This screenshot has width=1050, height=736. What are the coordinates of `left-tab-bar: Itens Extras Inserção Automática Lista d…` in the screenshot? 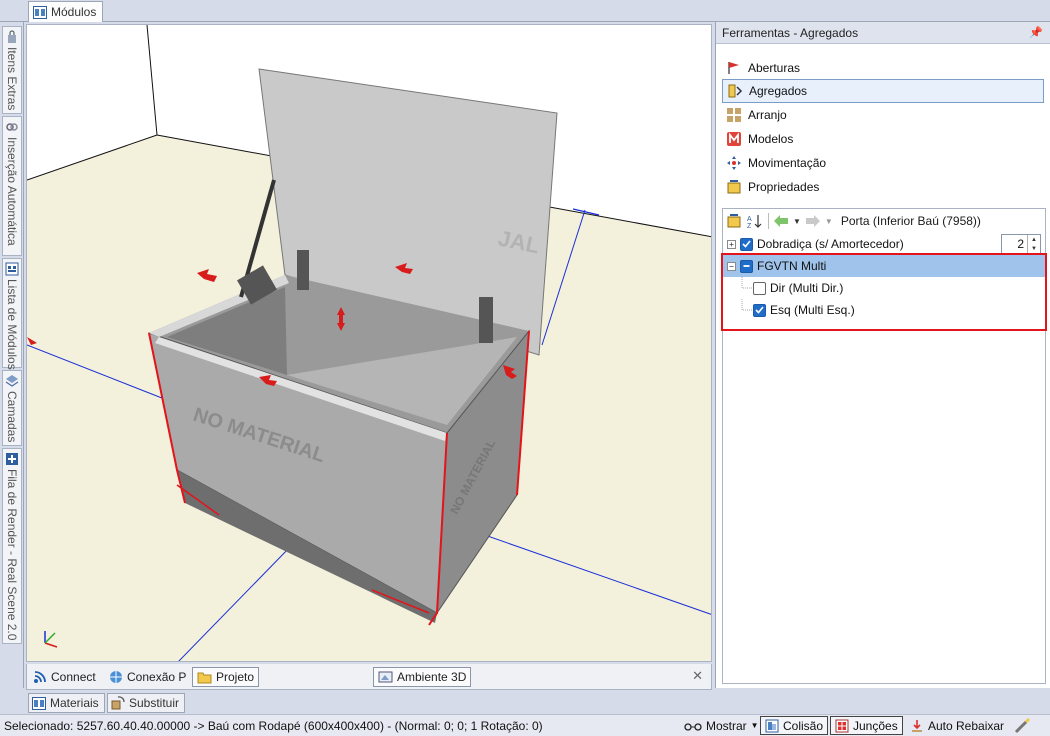 It's located at (12, 355).